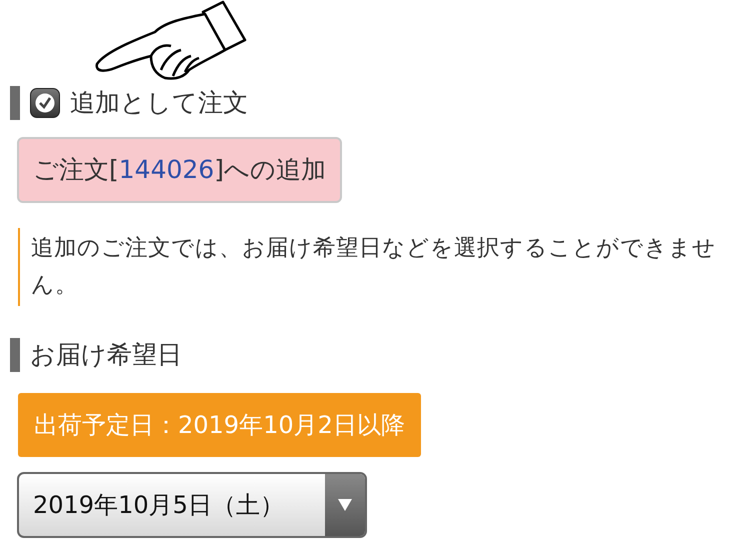 This screenshot has width=751, height=556. I want to click on caret-icon, so click(345, 505).